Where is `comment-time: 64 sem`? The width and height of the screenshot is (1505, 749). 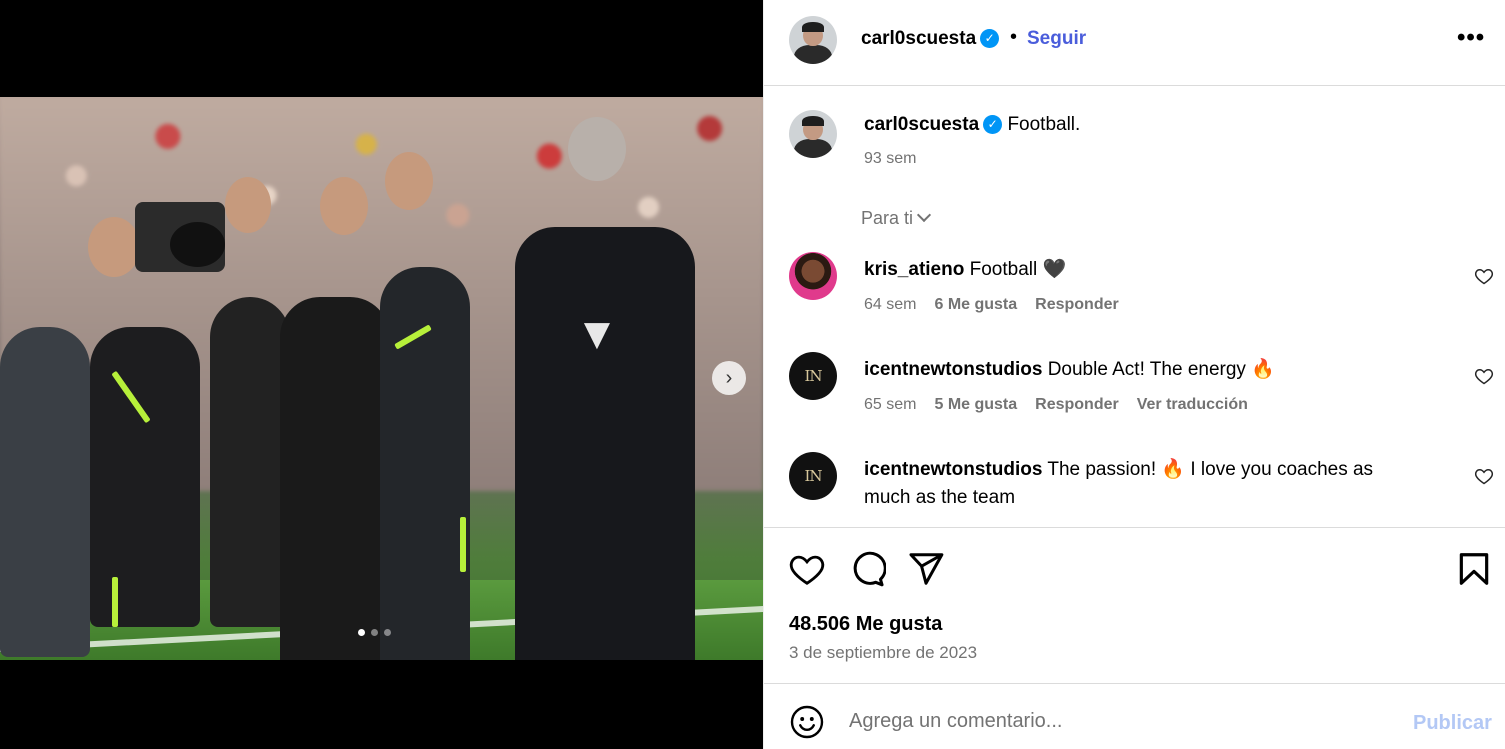 comment-time: 64 sem is located at coordinates (890, 304).